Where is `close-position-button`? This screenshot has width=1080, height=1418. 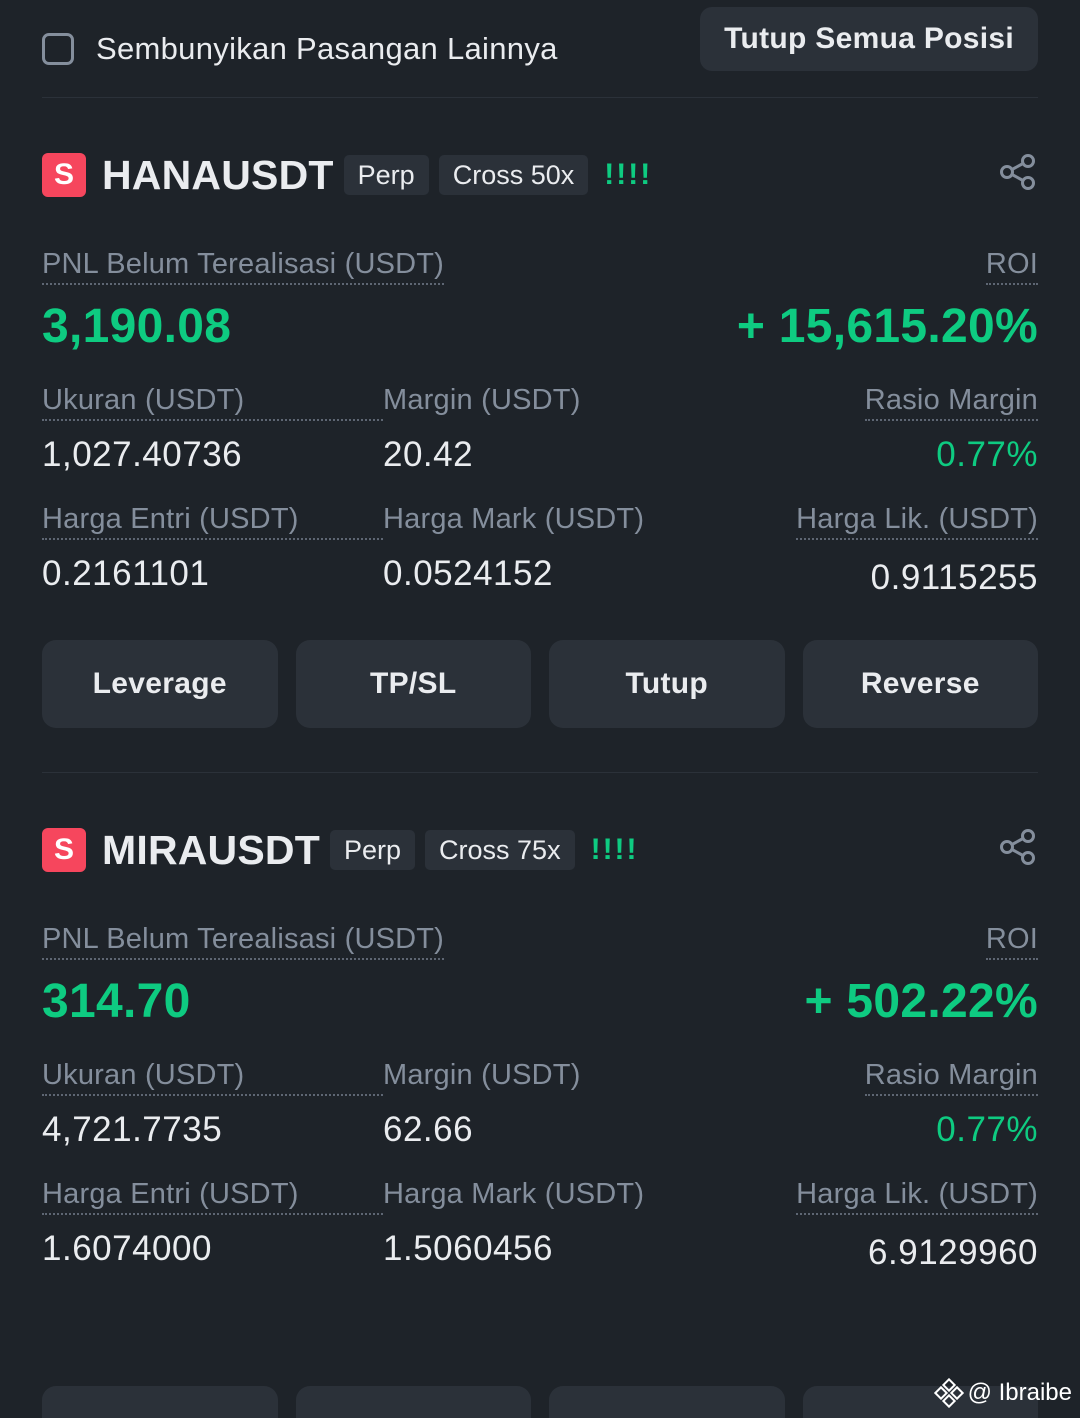 close-position-button is located at coordinates (667, 1402).